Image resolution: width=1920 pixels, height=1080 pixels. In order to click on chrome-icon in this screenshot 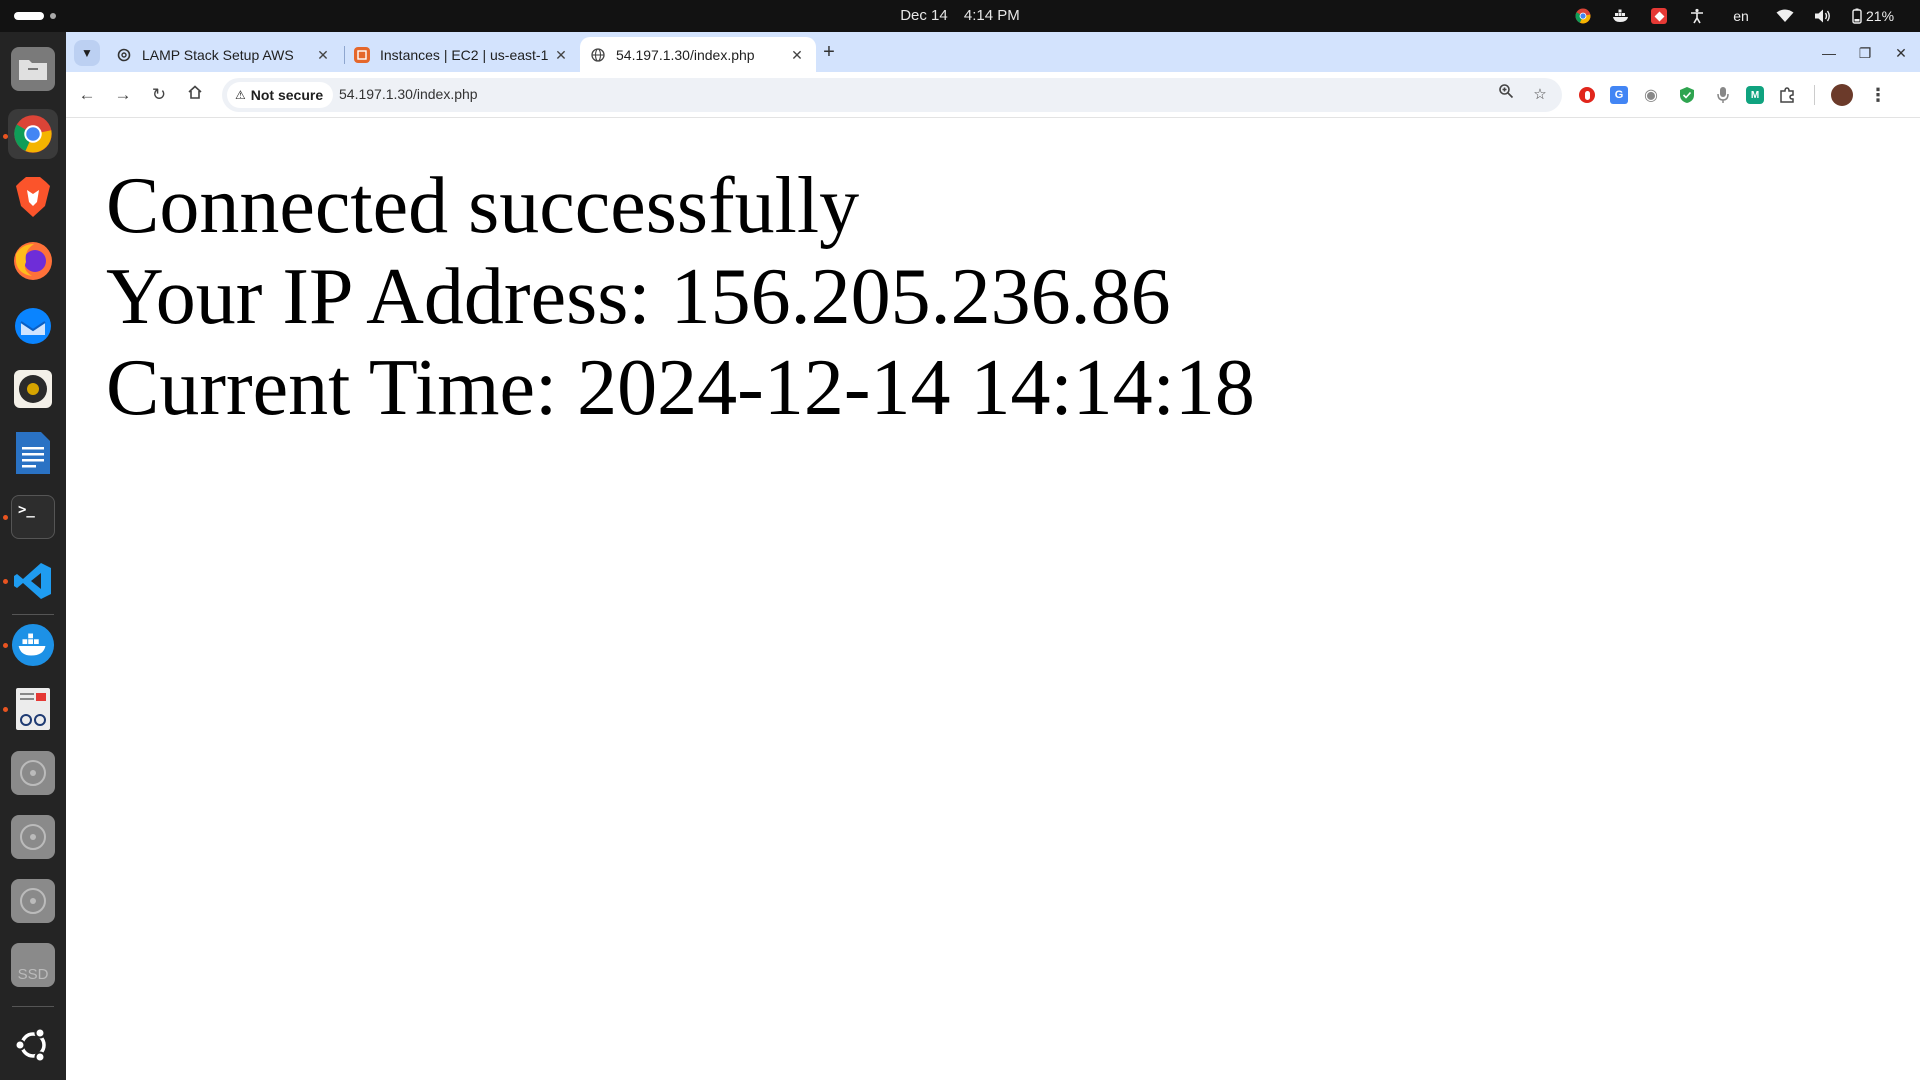, I will do `click(33, 134)`.